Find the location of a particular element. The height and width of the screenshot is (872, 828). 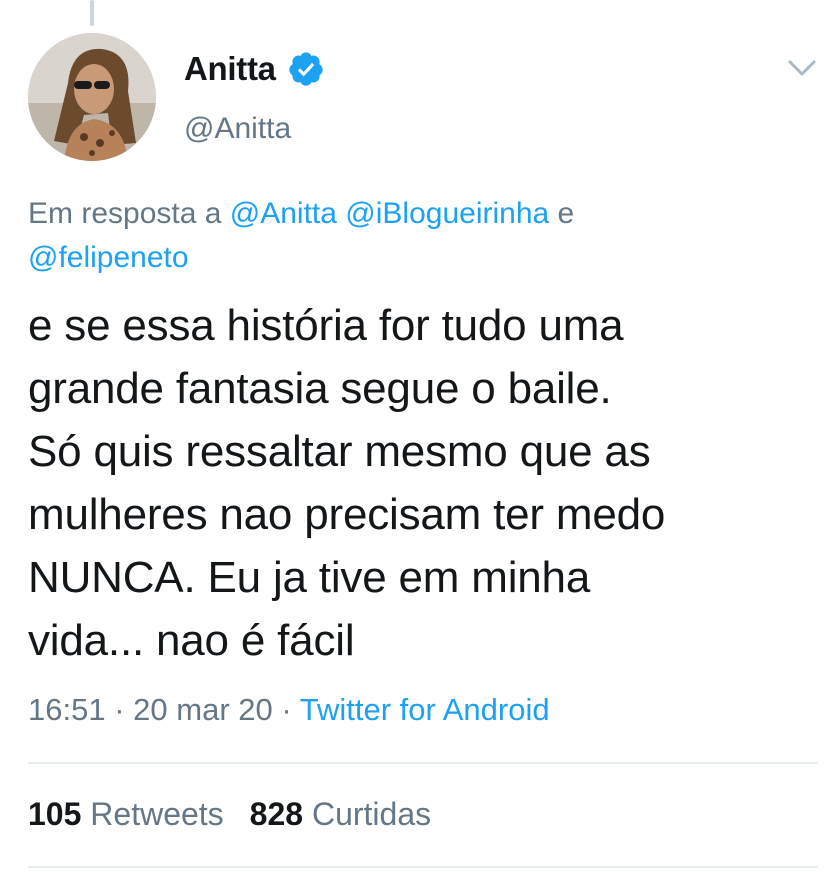

mention-link: @iBlogueirinha is located at coordinates (447, 213).